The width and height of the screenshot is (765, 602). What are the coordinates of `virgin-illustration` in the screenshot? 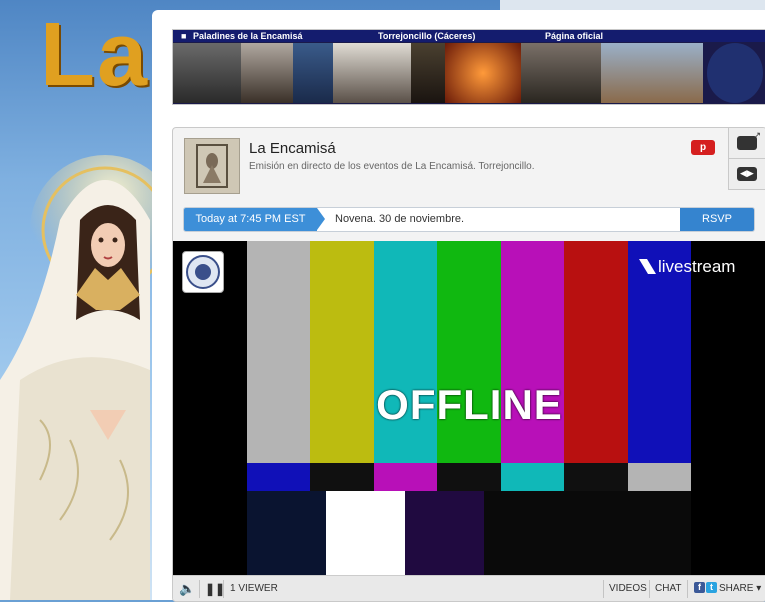 It's located at (77, 377).